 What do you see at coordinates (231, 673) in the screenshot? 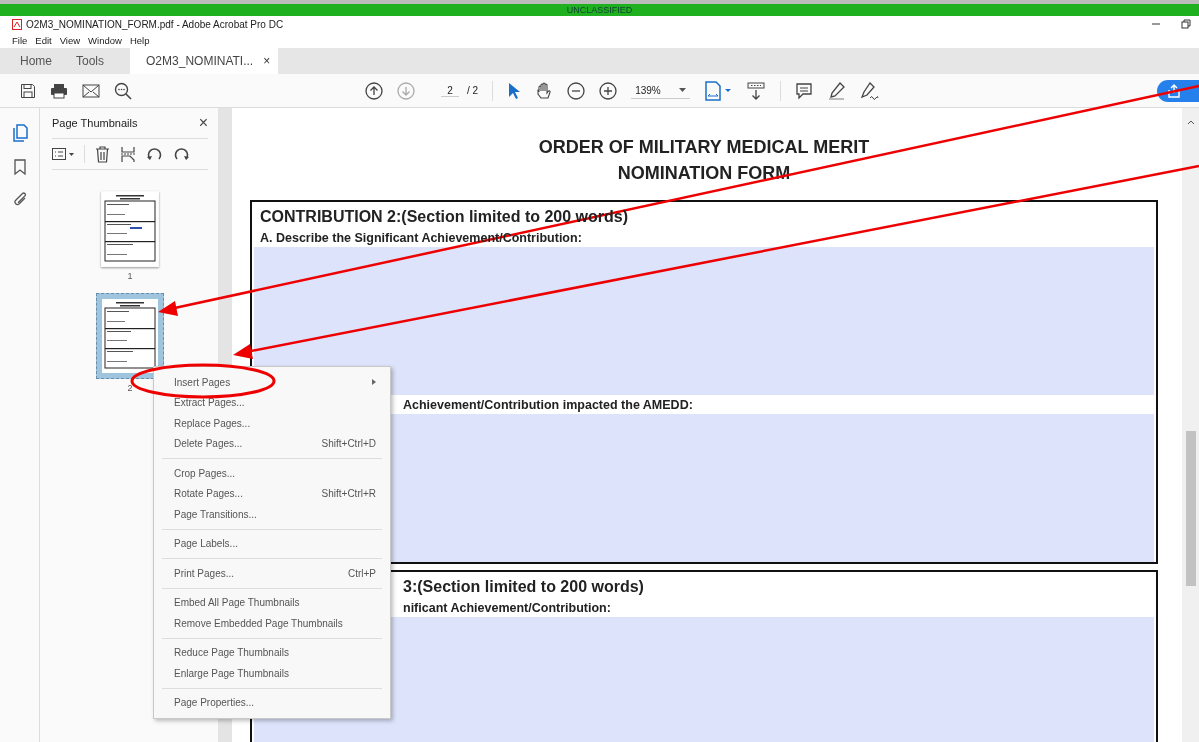
I see `menu-item-label: Enlarge Page Thumbnails` at bounding box center [231, 673].